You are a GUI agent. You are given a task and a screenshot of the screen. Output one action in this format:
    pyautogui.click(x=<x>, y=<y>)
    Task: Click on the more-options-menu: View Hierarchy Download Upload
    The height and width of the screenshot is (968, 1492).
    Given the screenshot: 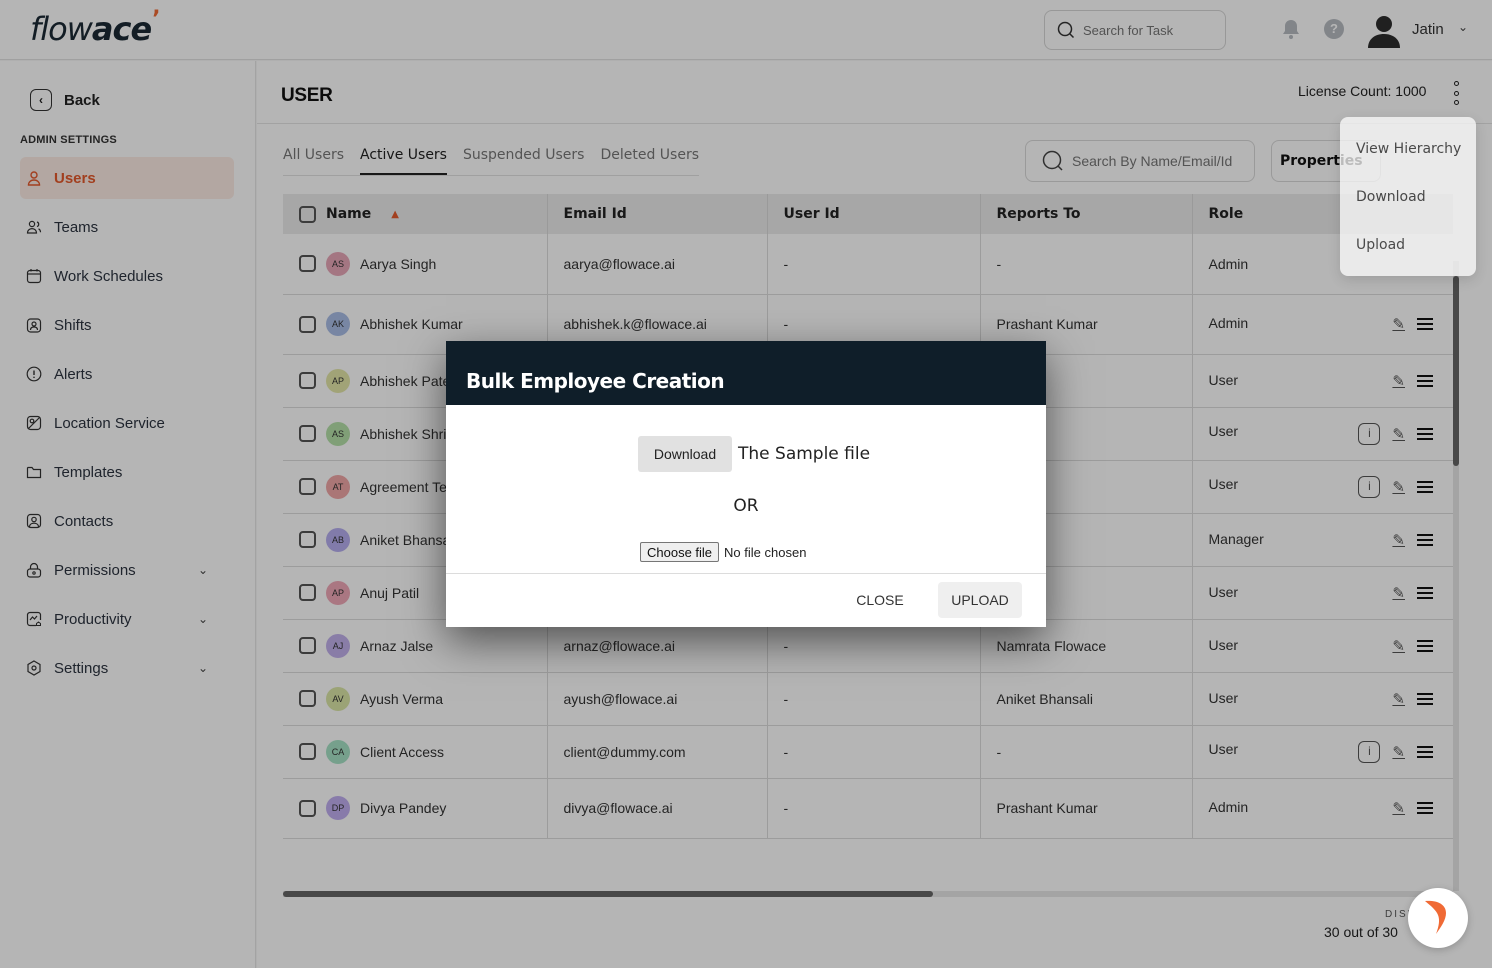 What is the action you would take?
    pyautogui.click(x=1408, y=196)
    